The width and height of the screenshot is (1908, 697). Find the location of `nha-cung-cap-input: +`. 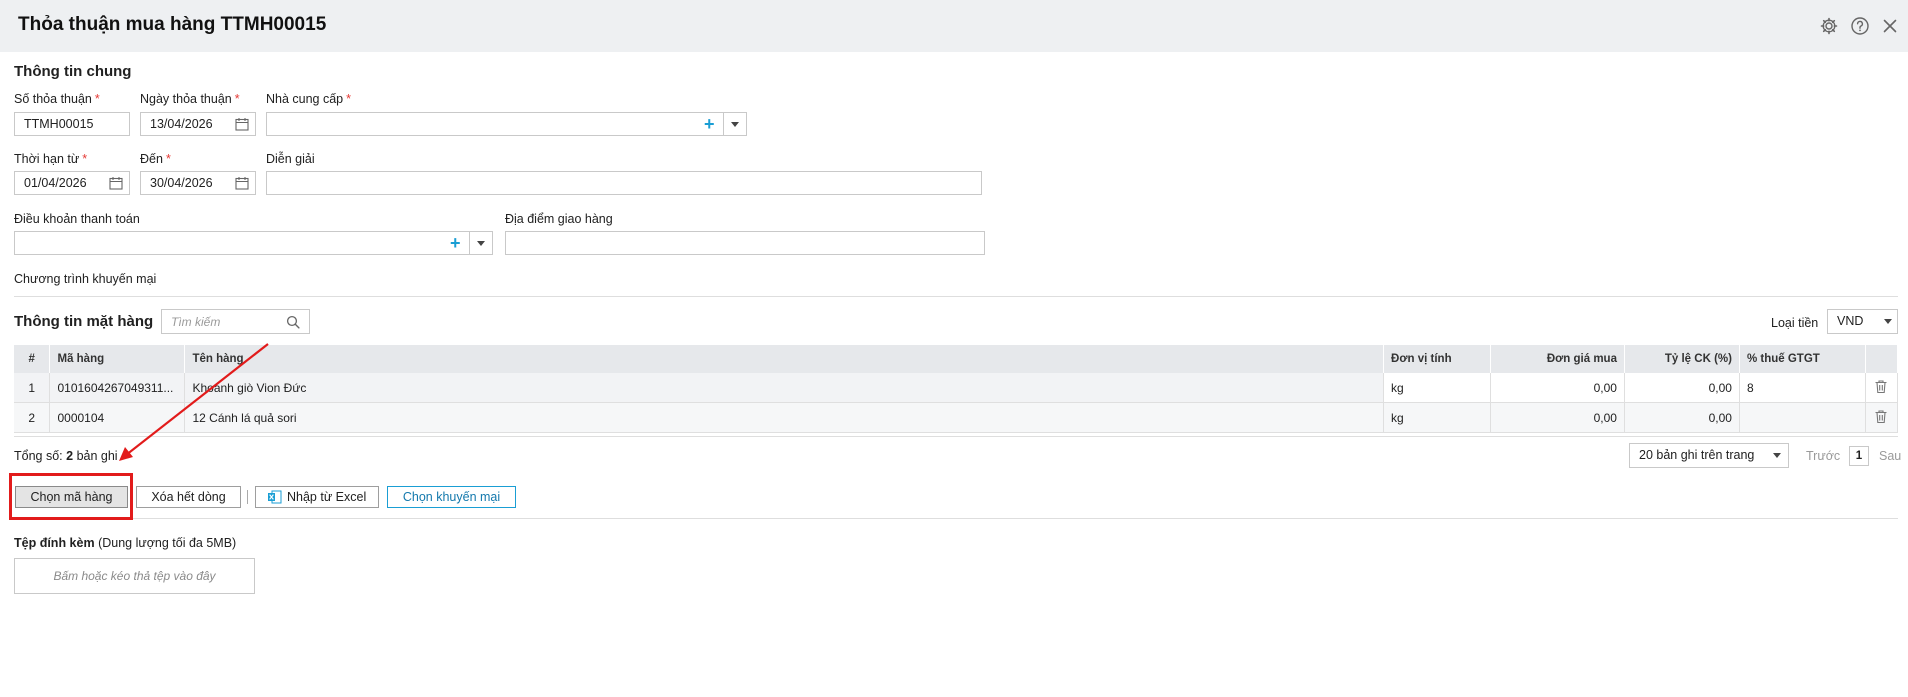

nha-cung-cap-input: + is located at coordinates (506, 124).